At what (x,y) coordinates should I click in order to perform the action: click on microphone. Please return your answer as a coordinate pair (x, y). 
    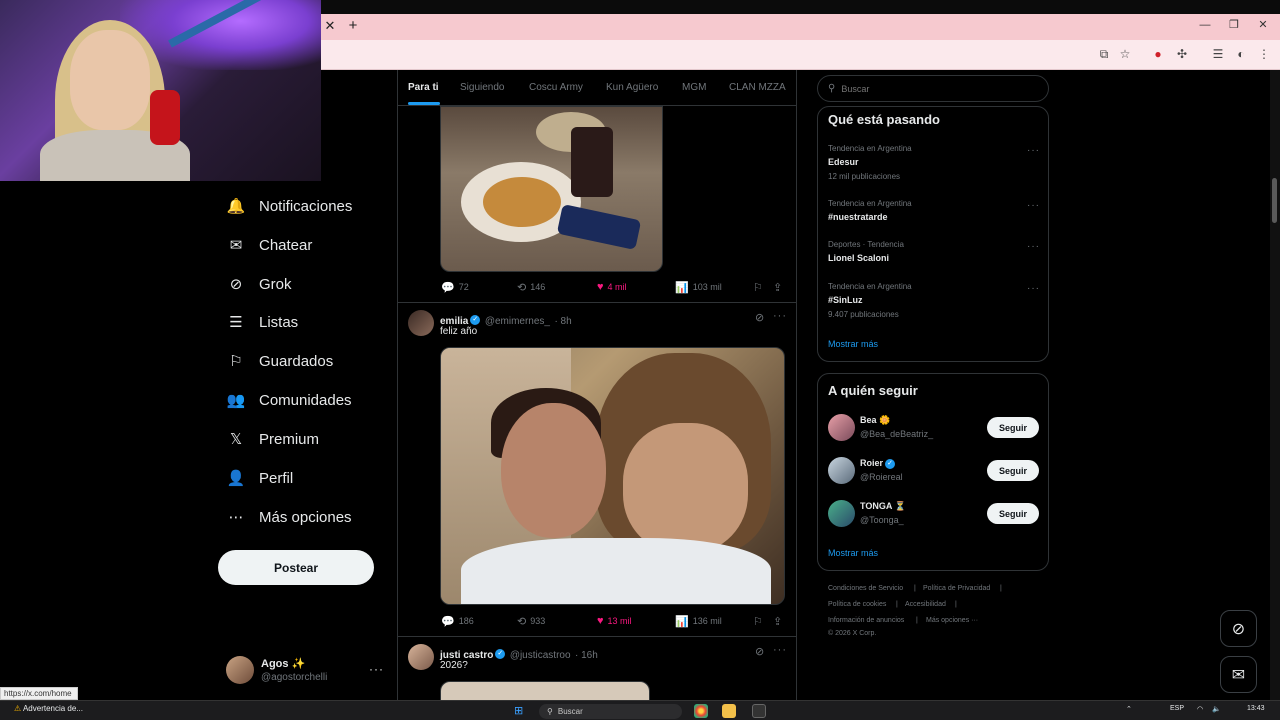
    Looking at the image, I should click on (165, 117).